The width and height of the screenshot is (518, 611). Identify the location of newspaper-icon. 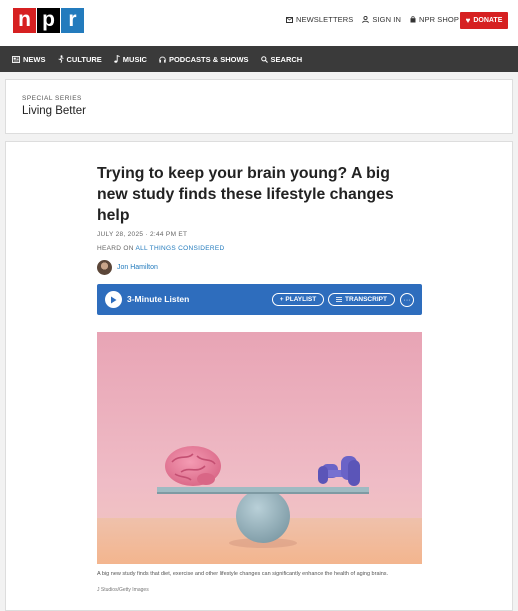
(16, 59).